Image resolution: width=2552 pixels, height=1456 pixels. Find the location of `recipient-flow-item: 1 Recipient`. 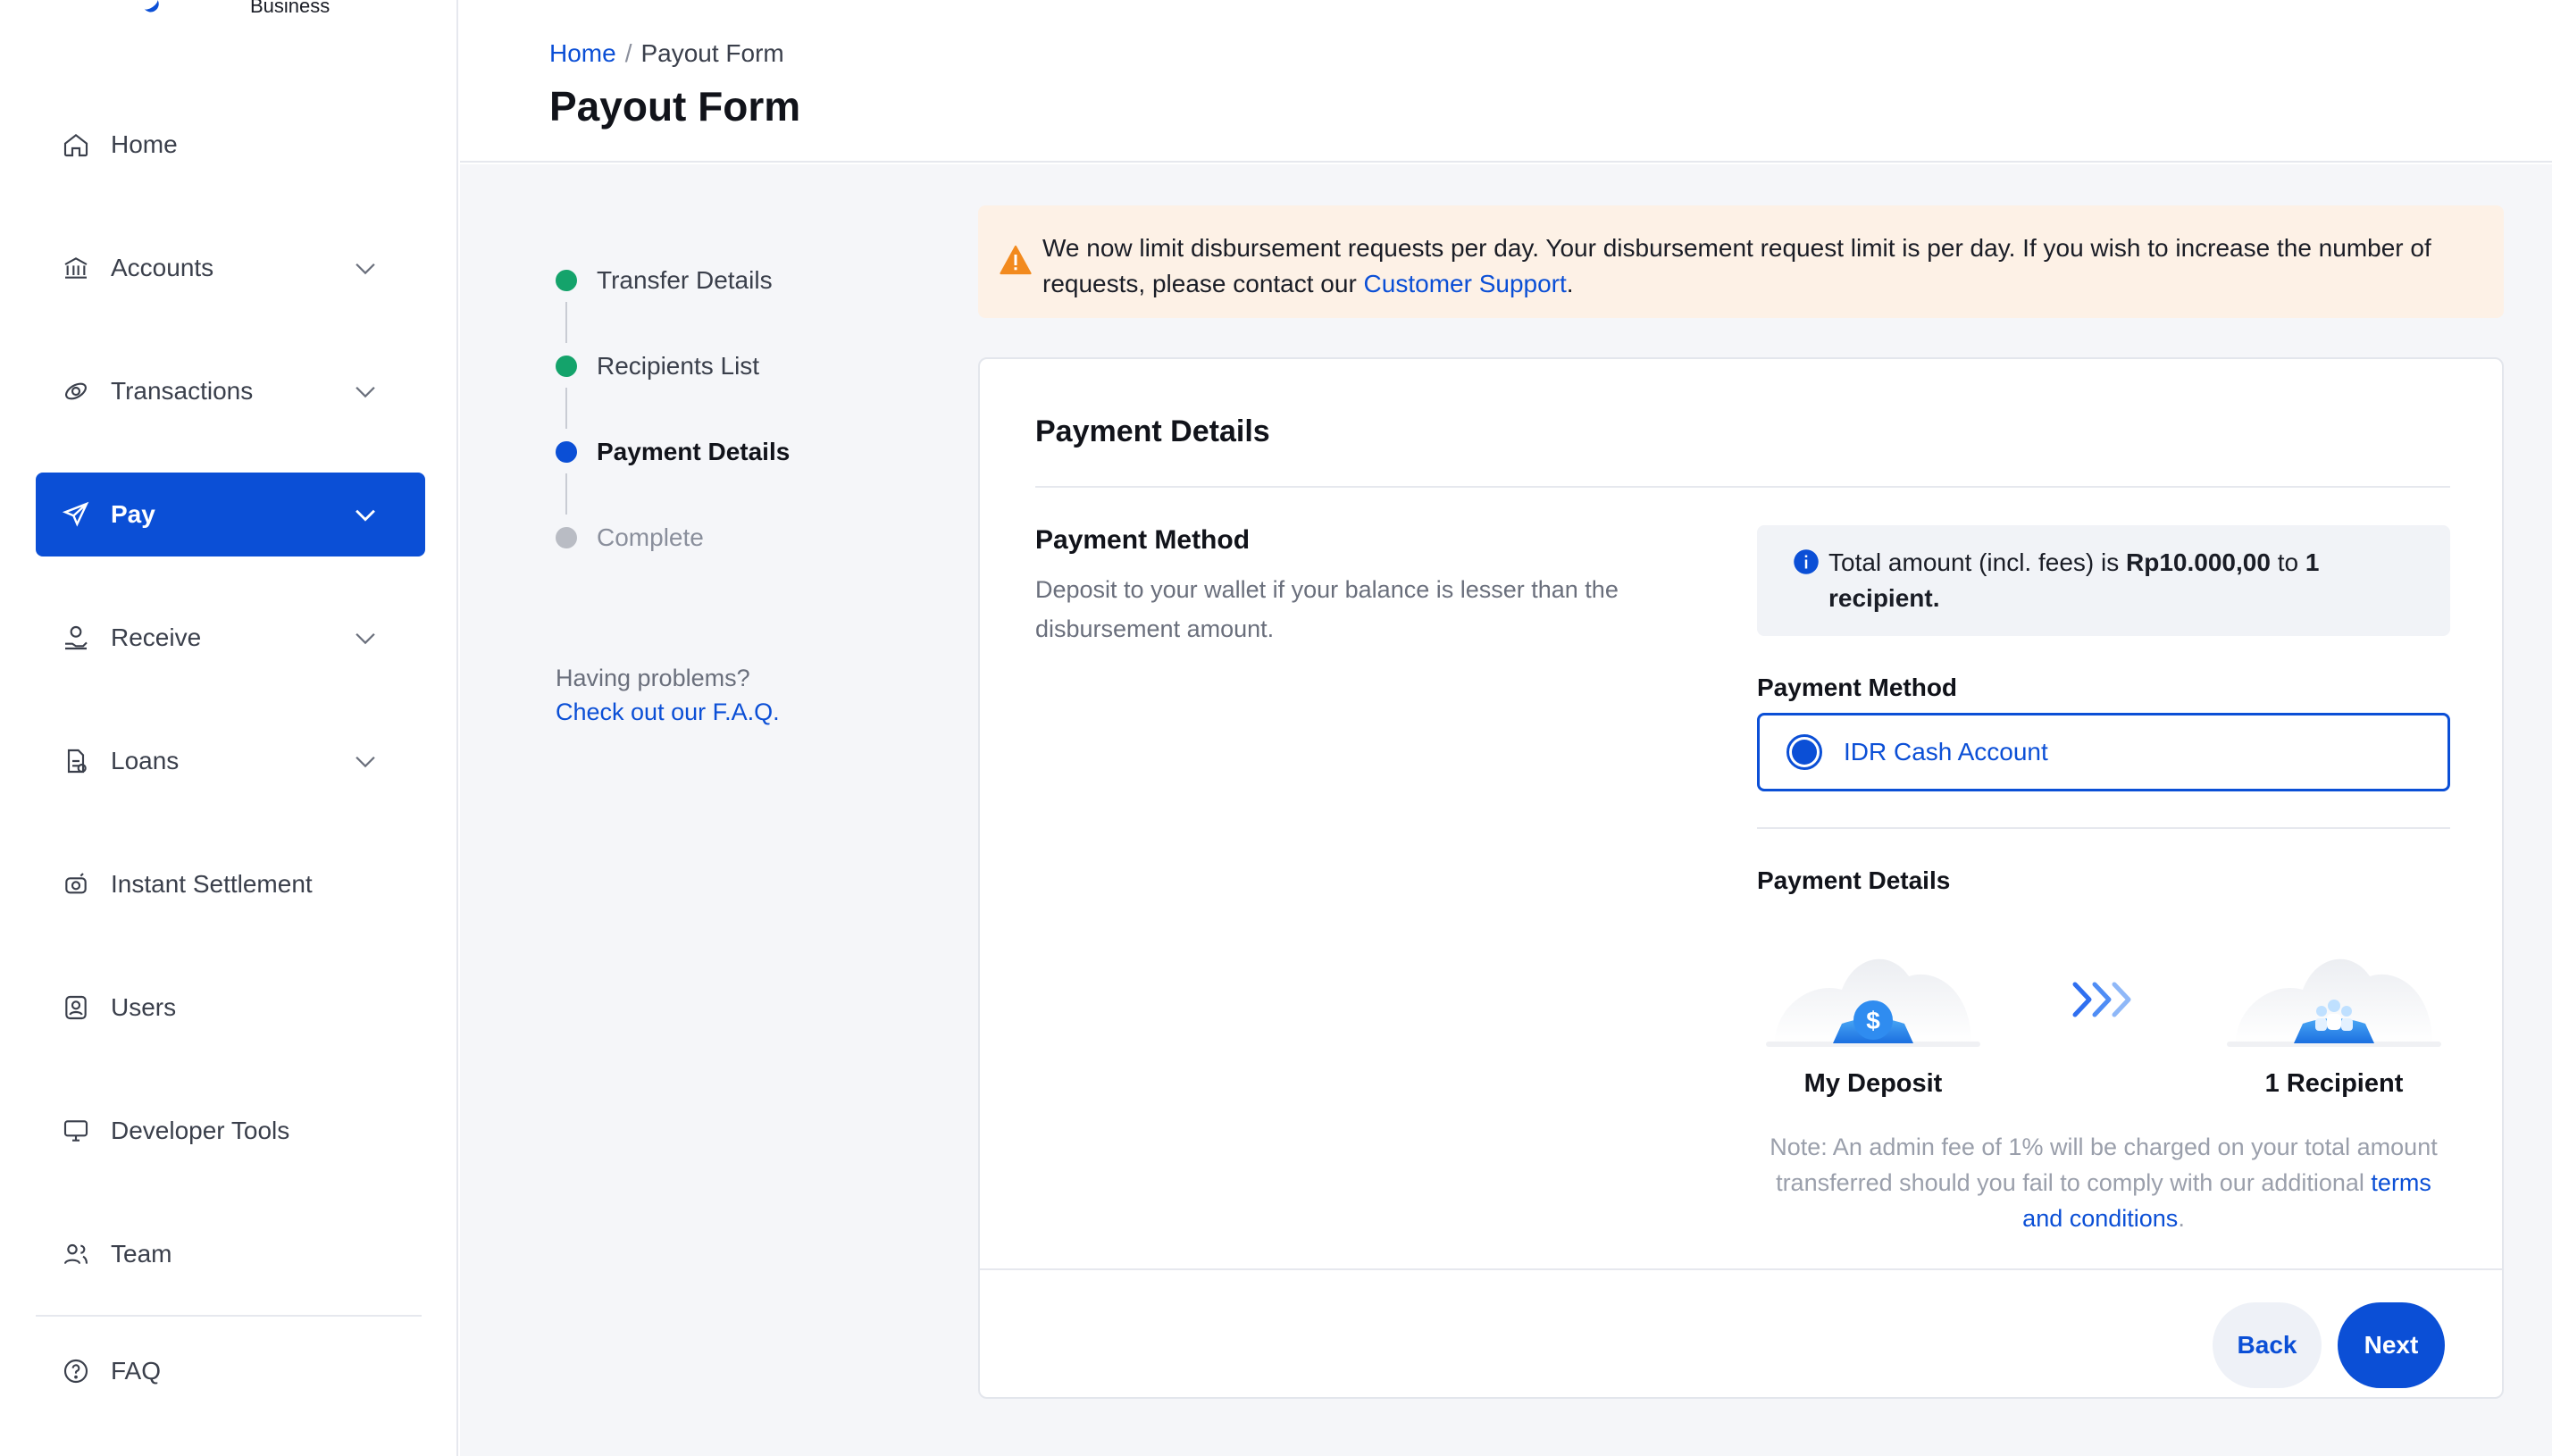

recipient-flow-item: 1 Recipient is located at coordinates (2334, 1013).